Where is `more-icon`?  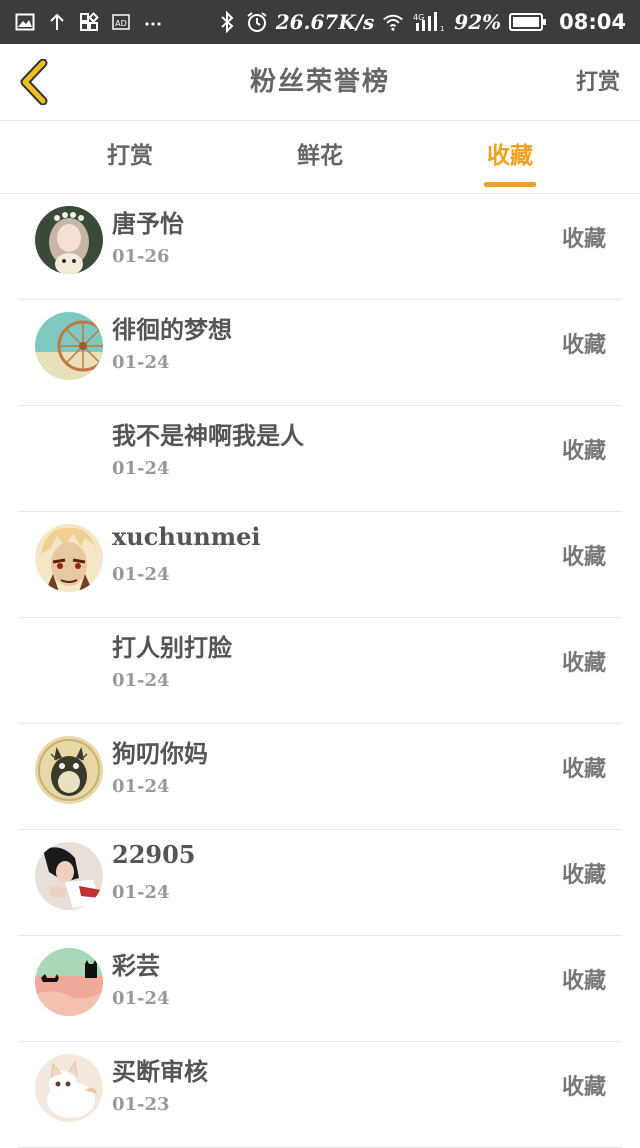
more-icon is located at coordinates (153, 22).